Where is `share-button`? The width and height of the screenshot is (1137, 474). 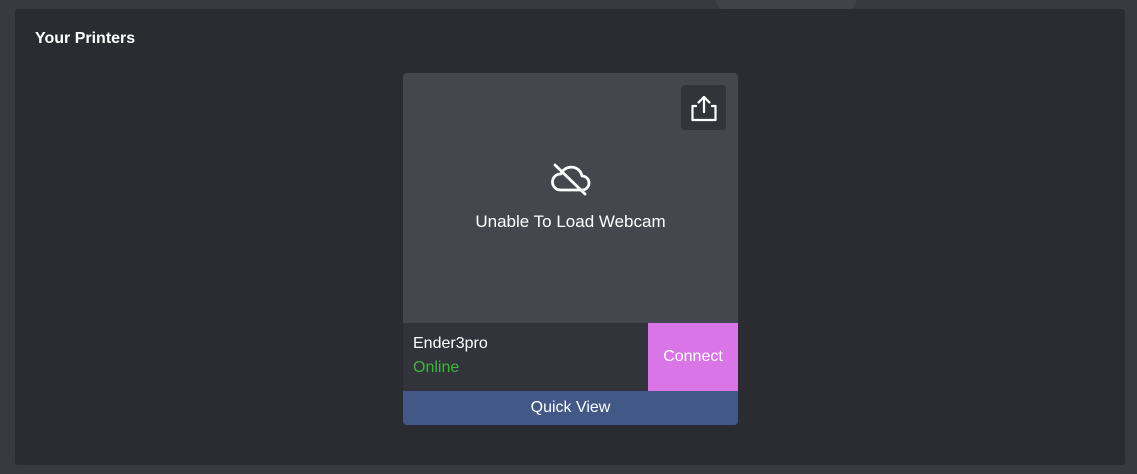
share-button is located at coordinates (703, 107).